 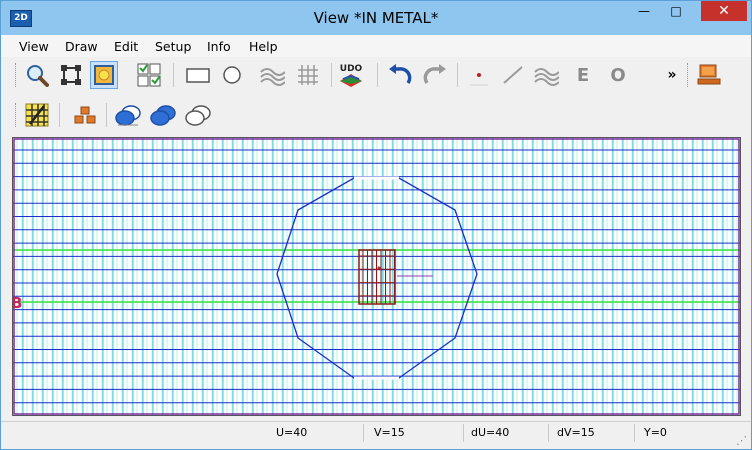 I want to click on fit-frame-icon, so click(x=71, y=75).